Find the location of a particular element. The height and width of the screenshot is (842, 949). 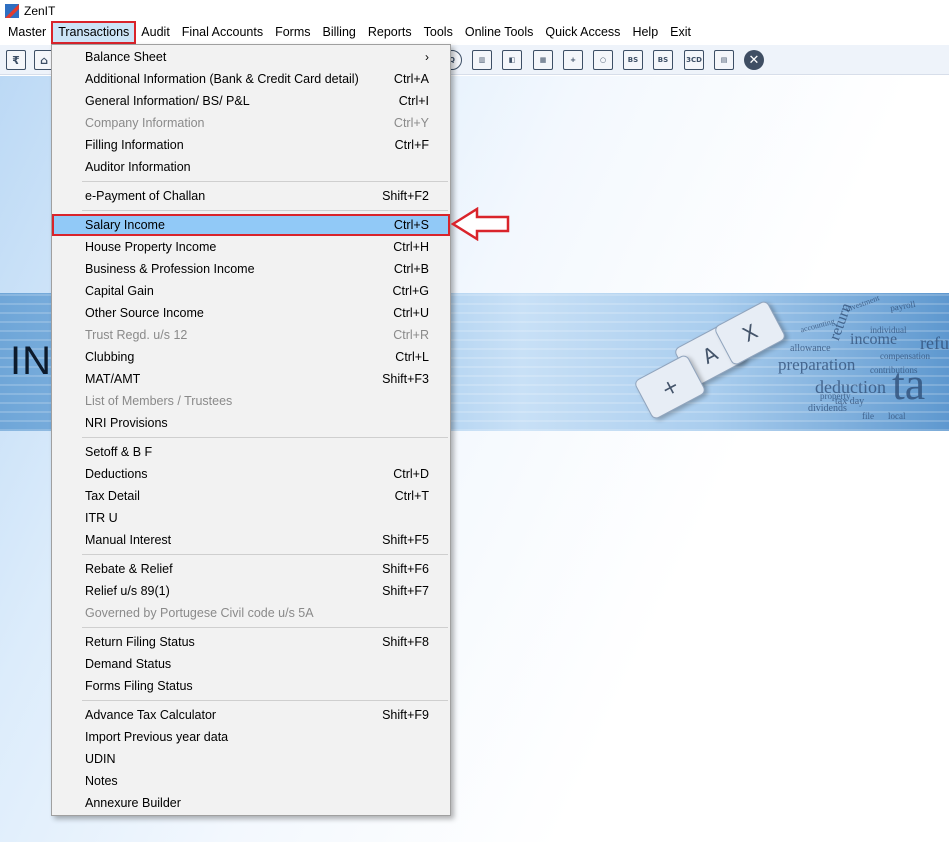

menu-item-shortcut: Ctrl+B is located at coordinates (411, 269).